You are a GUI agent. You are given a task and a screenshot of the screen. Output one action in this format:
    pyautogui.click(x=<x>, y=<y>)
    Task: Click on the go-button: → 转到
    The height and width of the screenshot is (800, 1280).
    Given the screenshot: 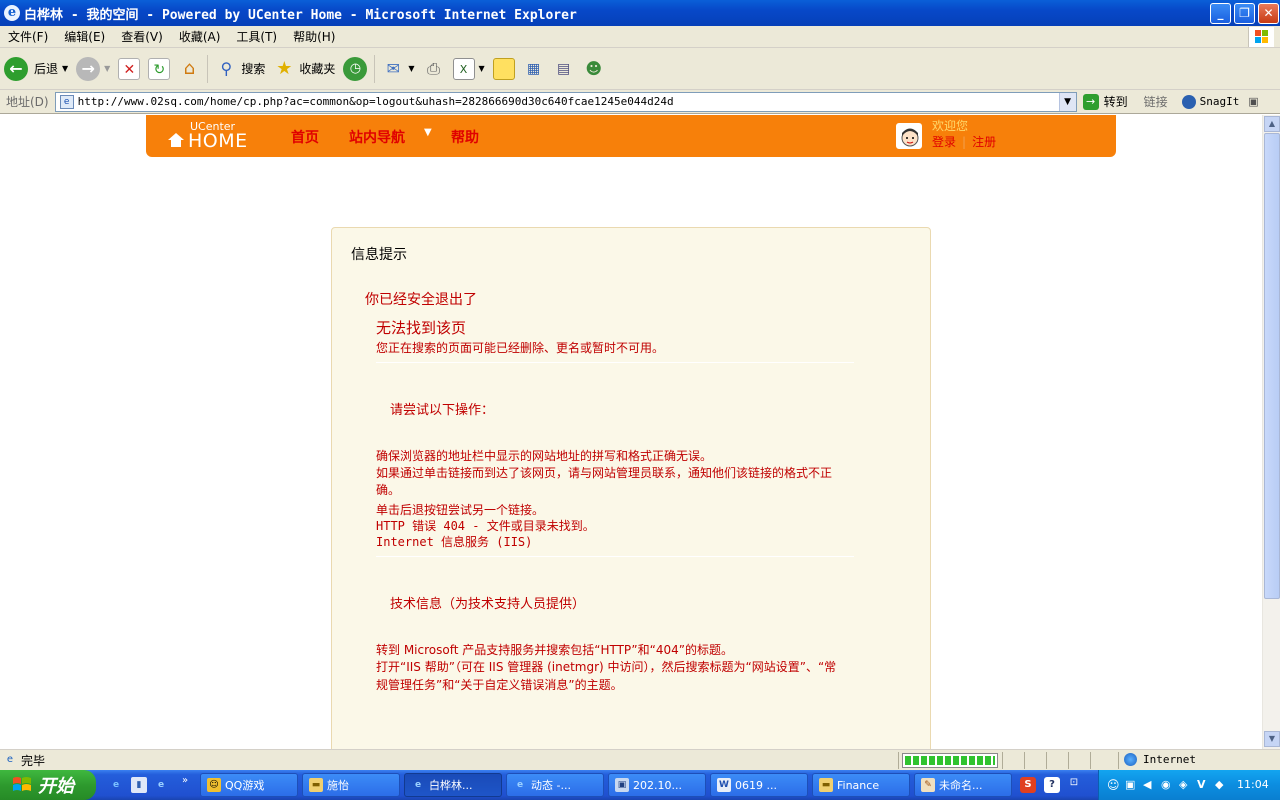 What is the action you would take?
    pyautogui.click(x=1105, y=101)
    